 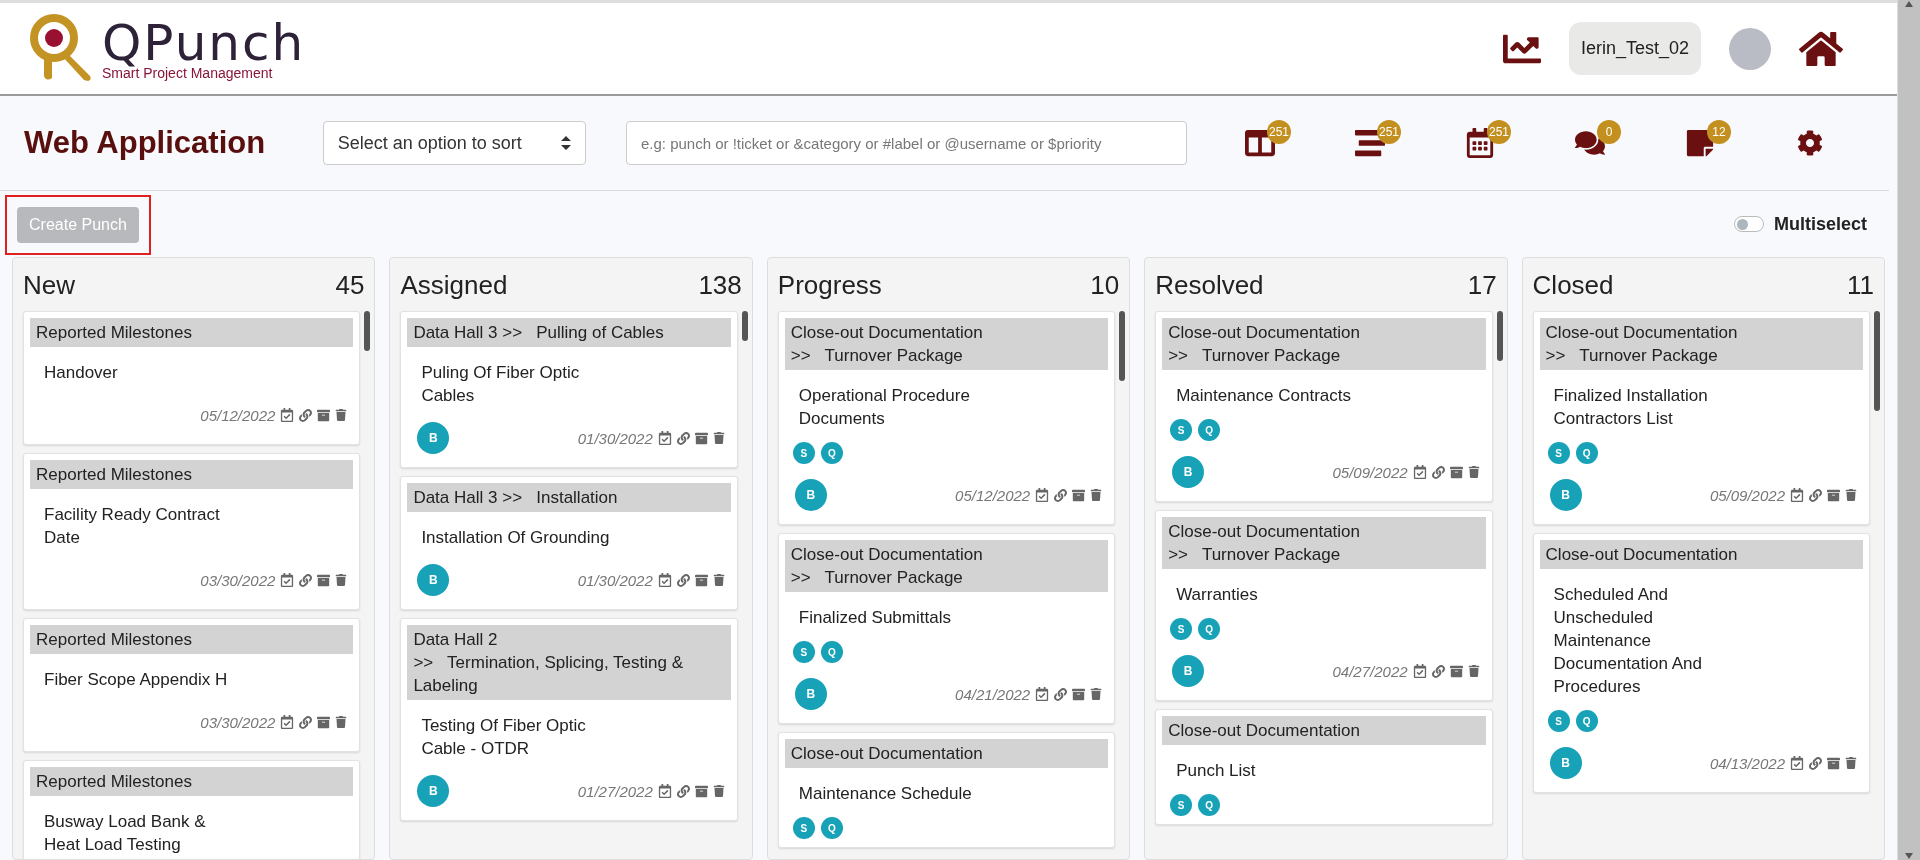 I want to click on username-chip: Ierin_Test_02, so click(x=1634, y=48).